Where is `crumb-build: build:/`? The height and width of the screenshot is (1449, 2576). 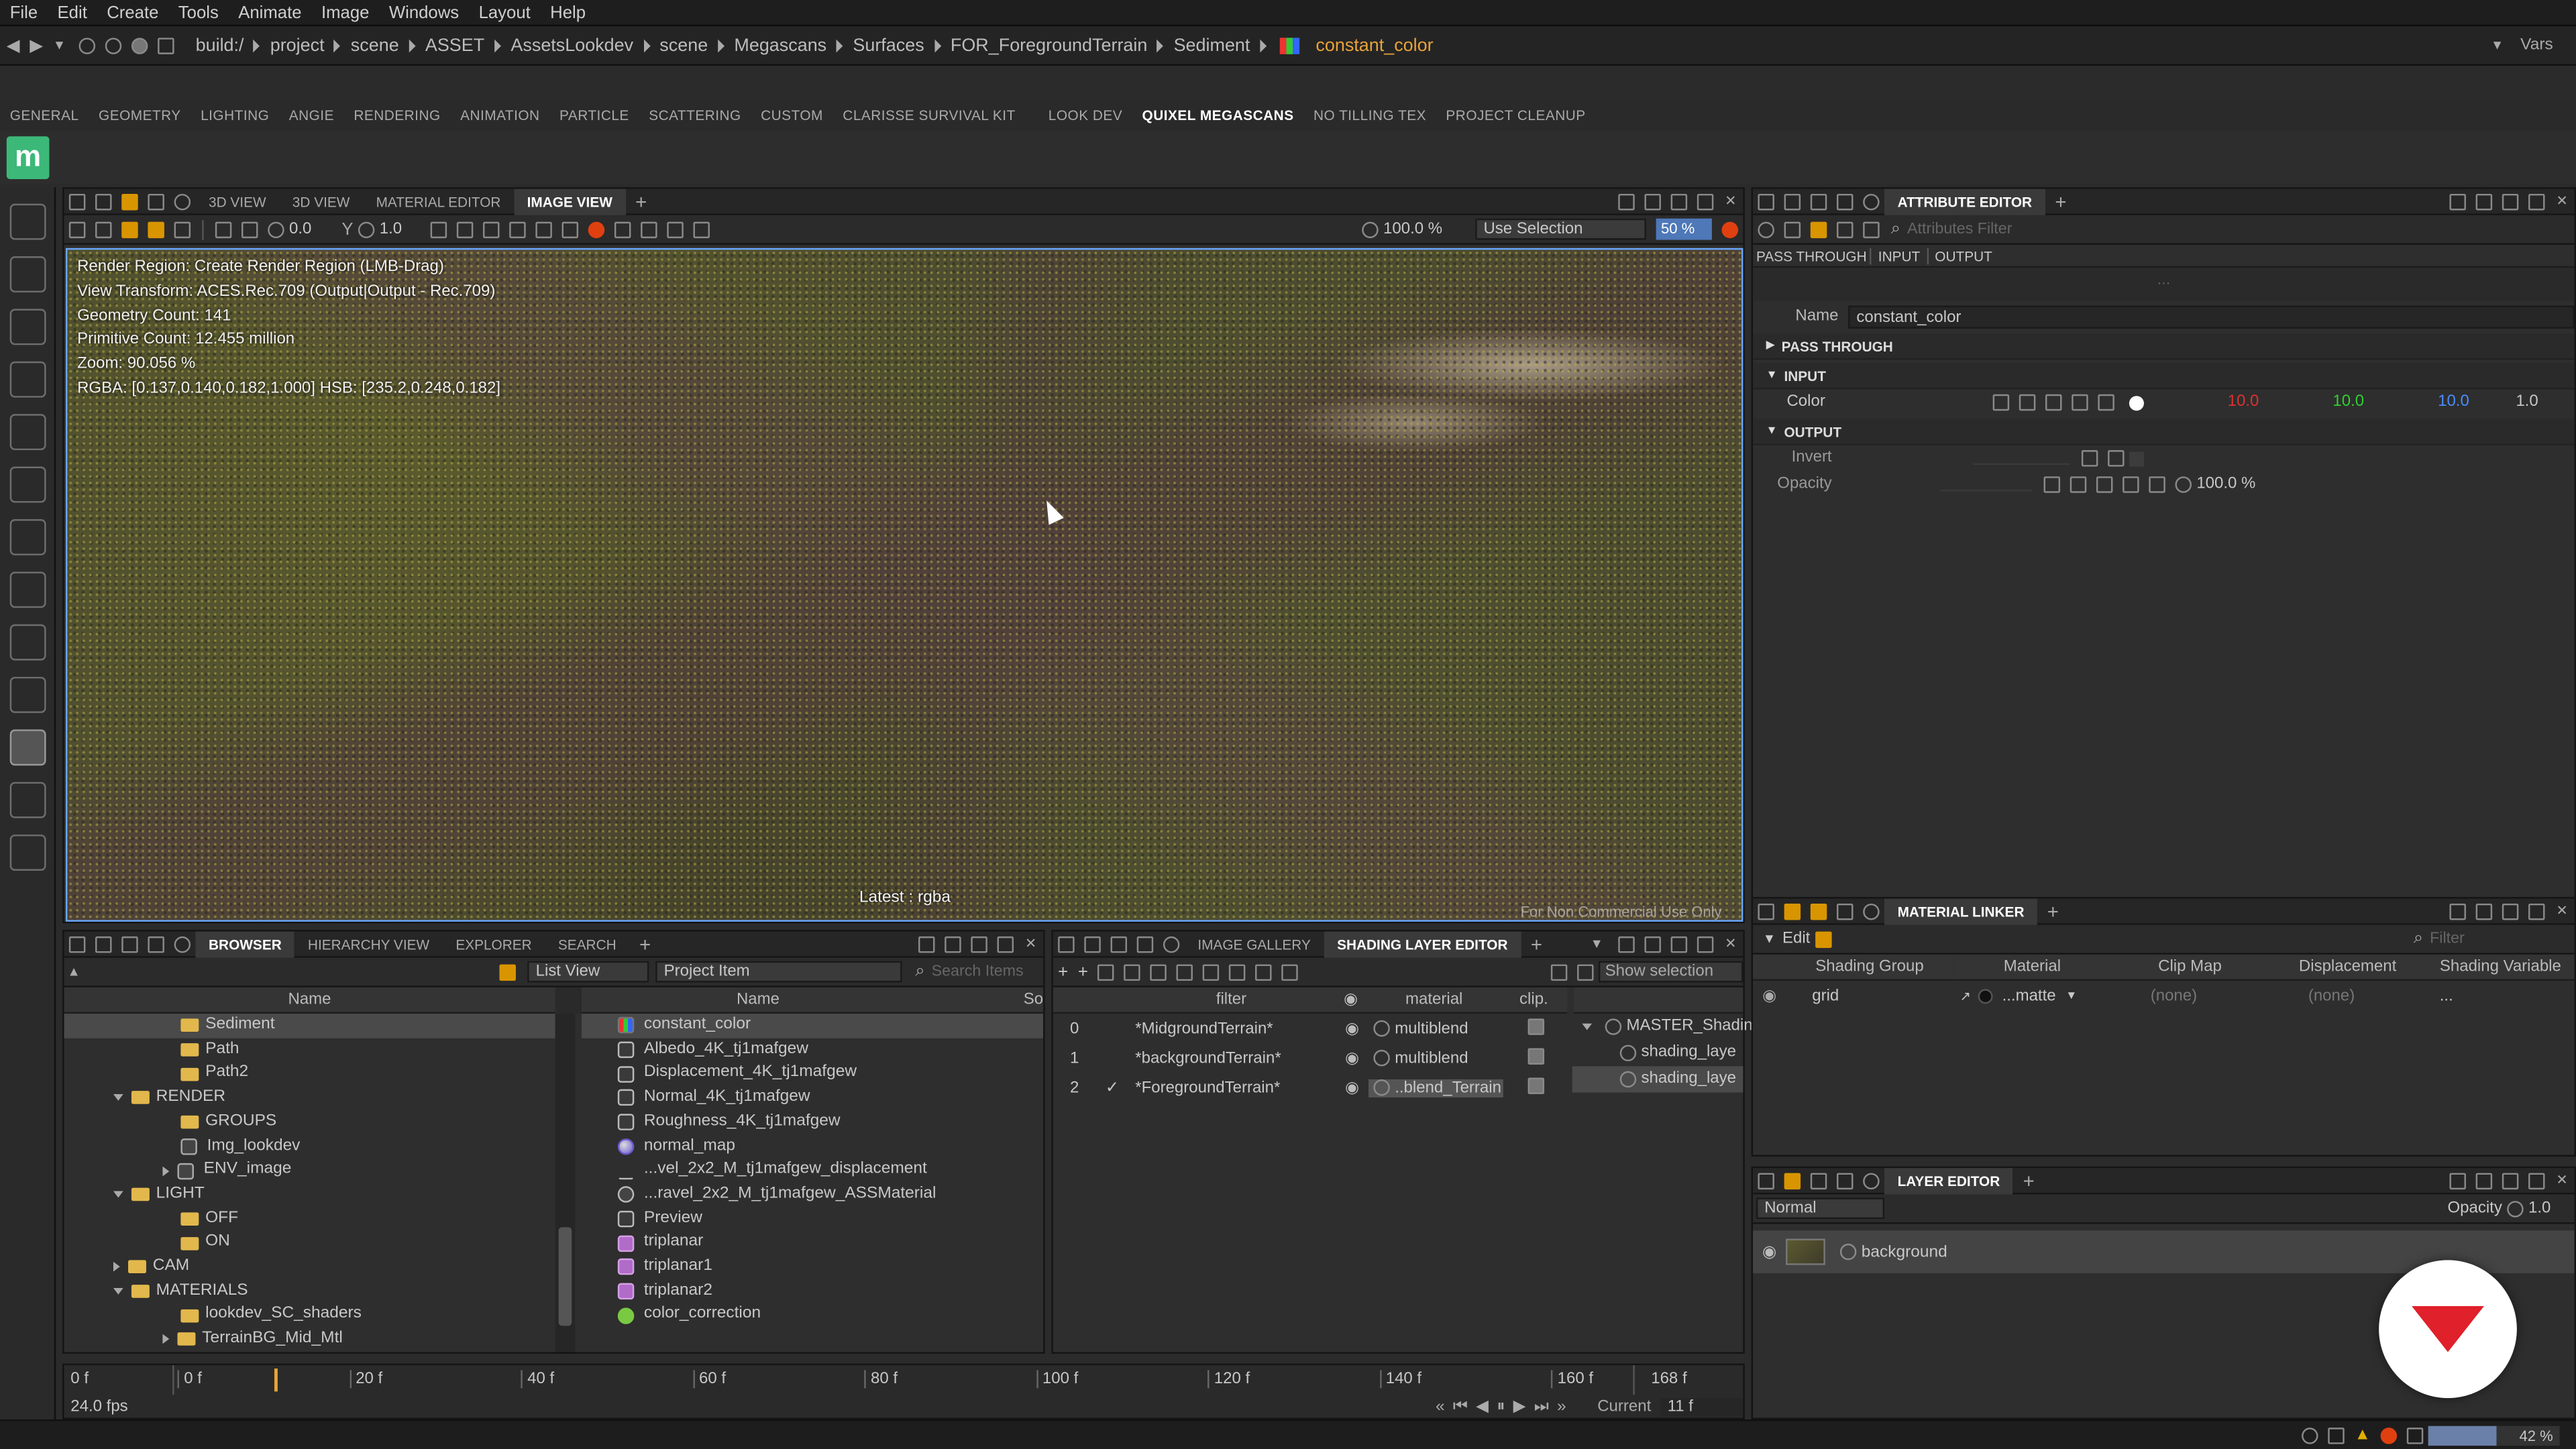
crumb-build: build:/ is located at coordinates (219, 45).